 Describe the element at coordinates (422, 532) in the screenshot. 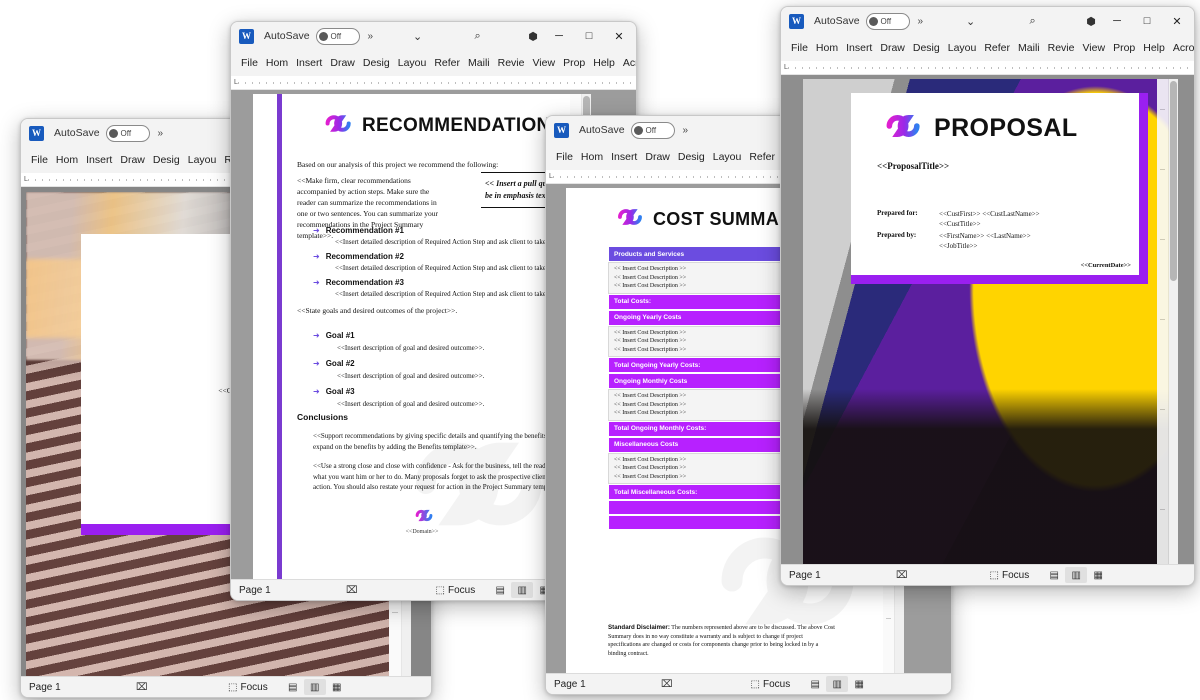

I see `footer-domain: <<Domain>>` at that location.